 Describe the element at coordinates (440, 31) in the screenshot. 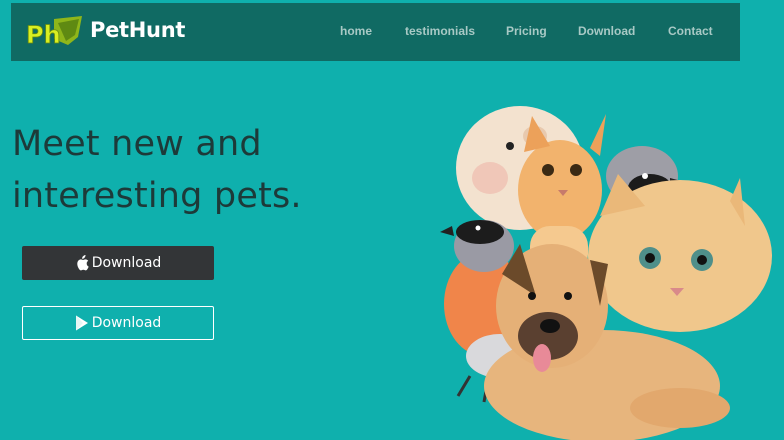

I see `nav-link-testimonials: testimonials` at that location.